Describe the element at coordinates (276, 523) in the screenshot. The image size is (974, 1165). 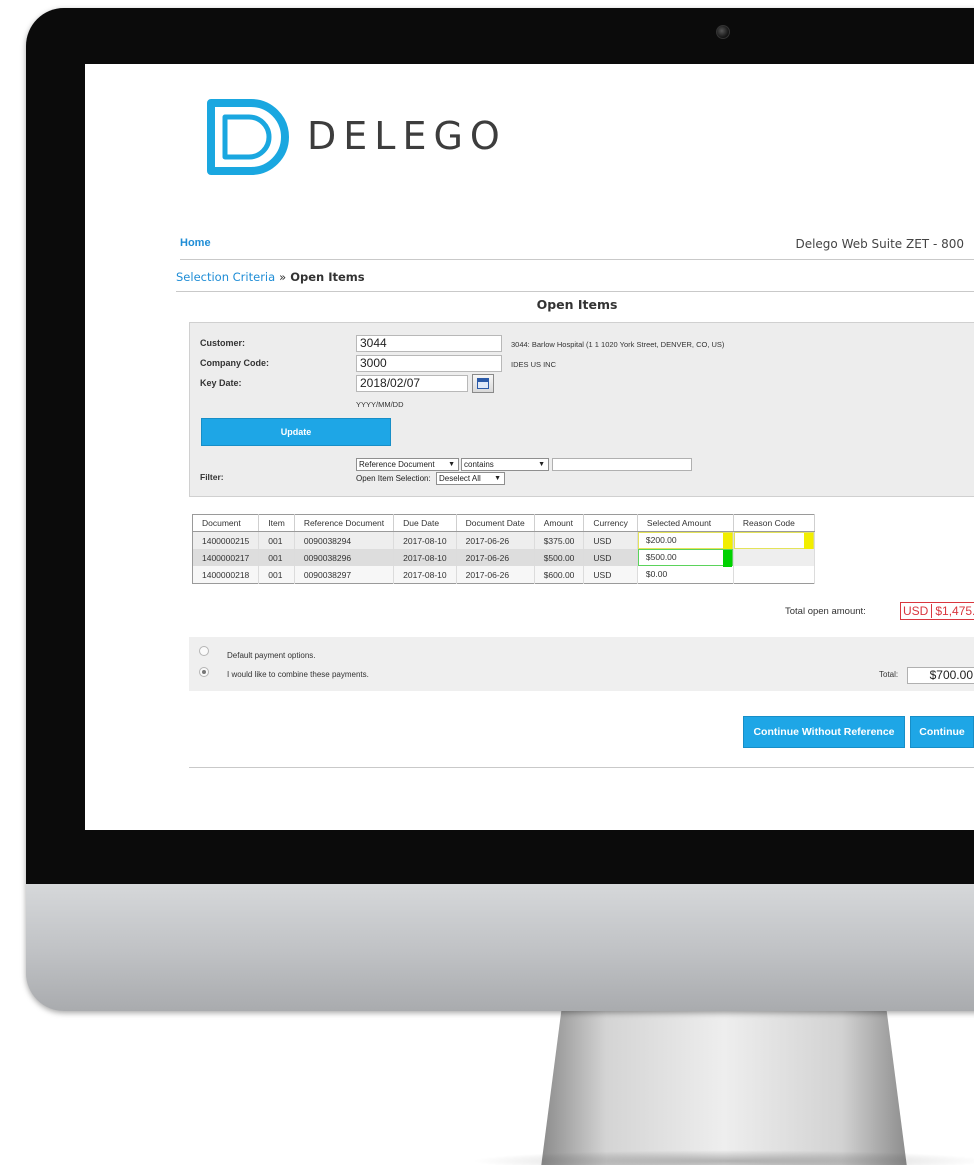
I see `column-header: Item` at that location.